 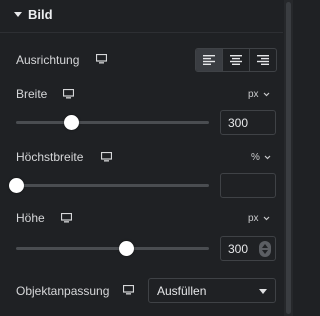 I want to click on height-unit-select: px, so click(x=259, y=218).